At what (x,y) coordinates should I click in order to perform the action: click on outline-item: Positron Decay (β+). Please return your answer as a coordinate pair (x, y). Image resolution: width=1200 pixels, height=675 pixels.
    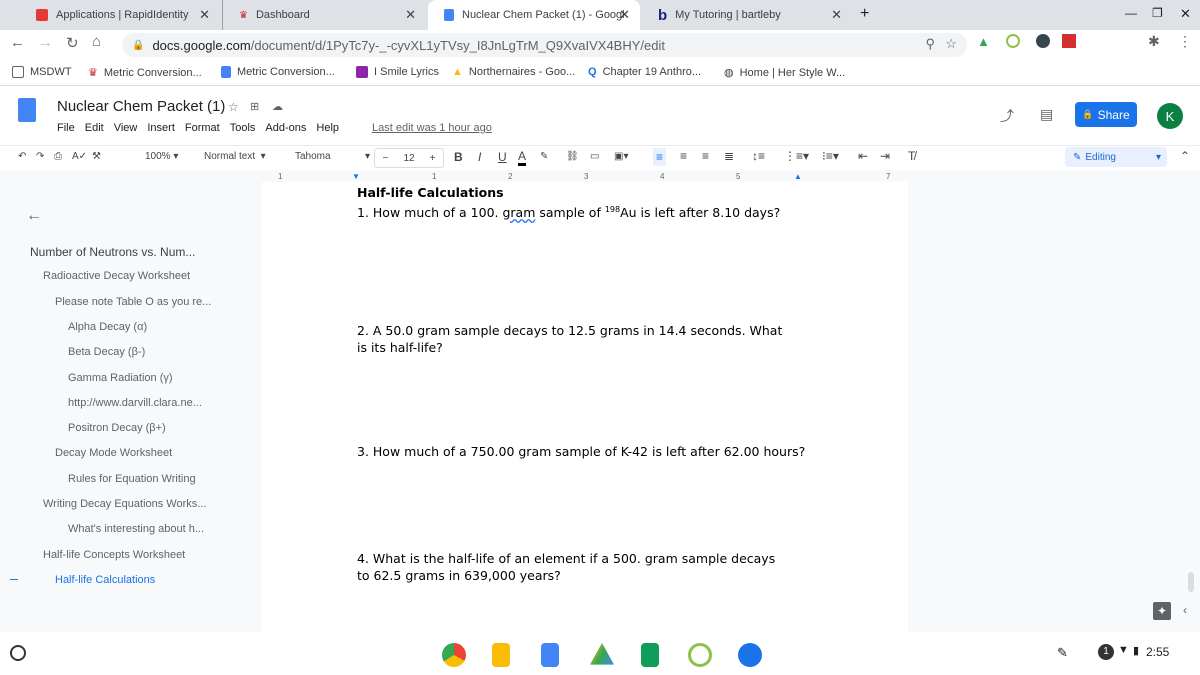
    Looking at the image, I should click on (117, 428).